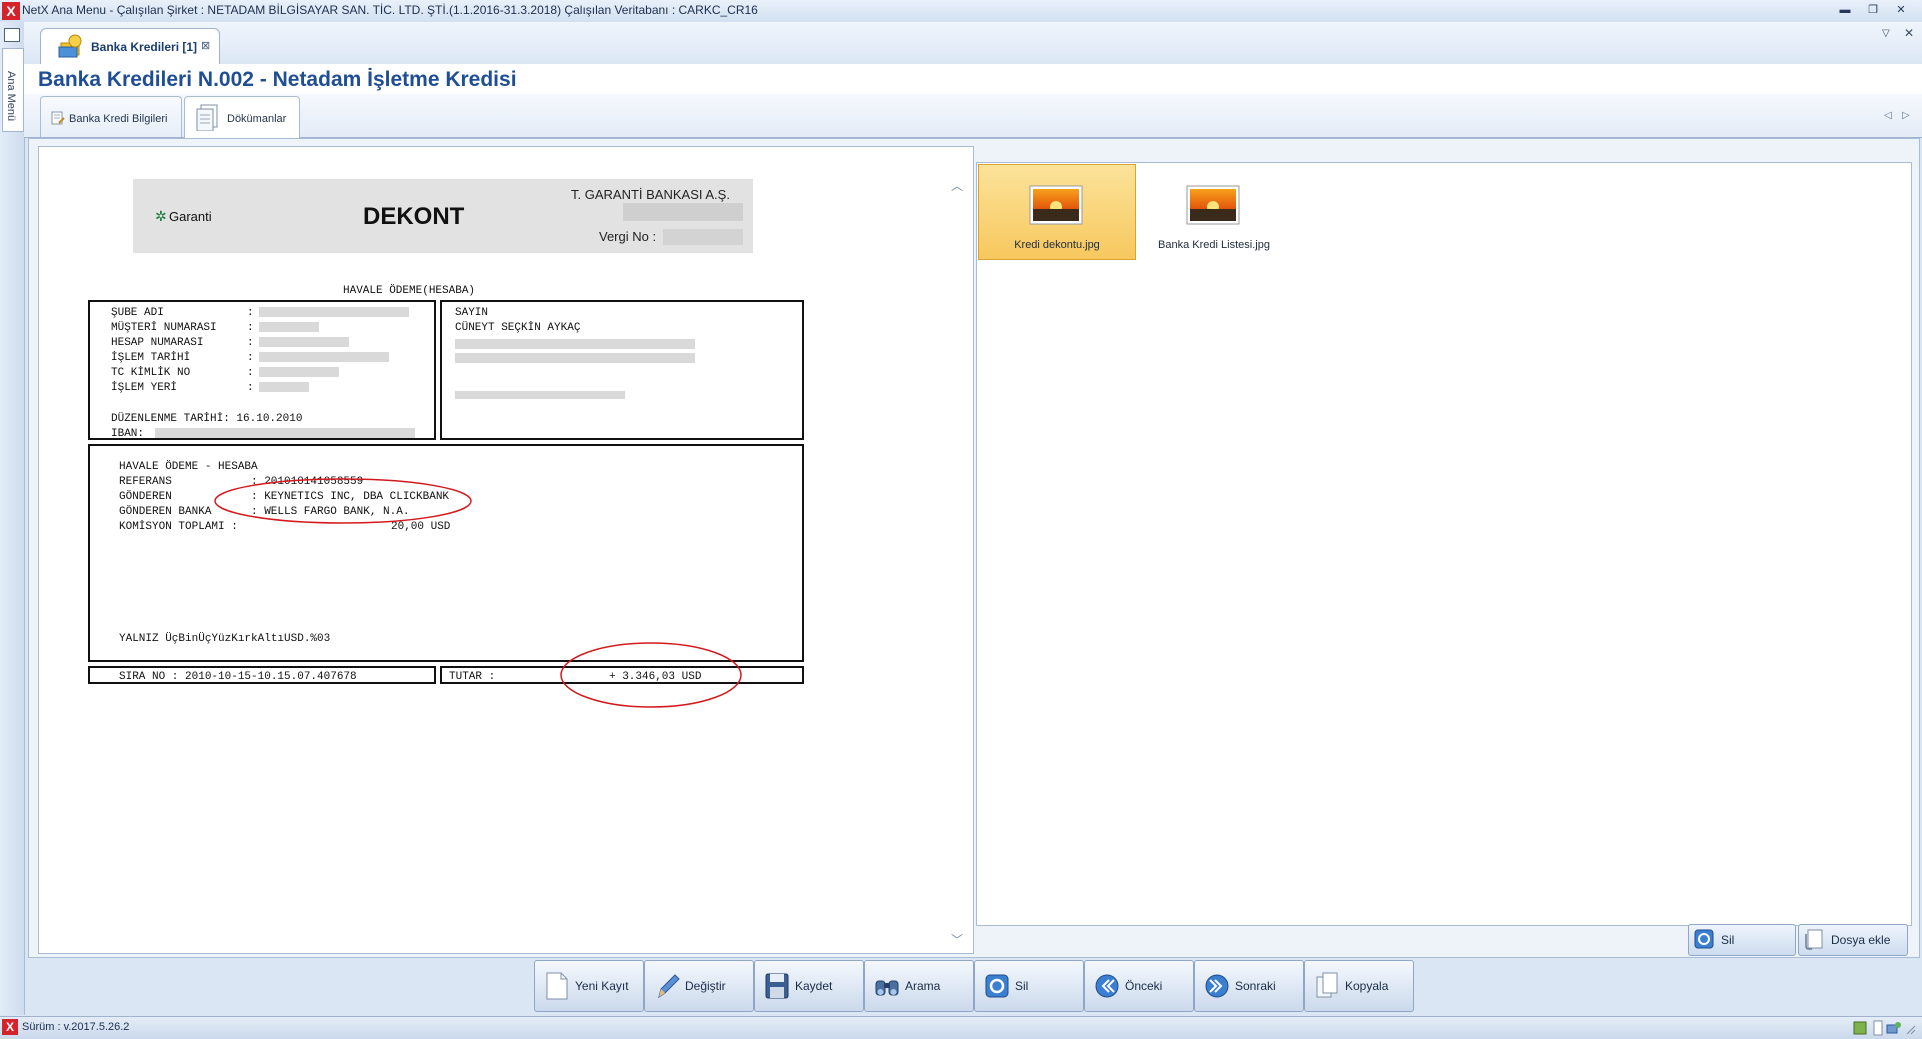 This screenshot has width=1922, height=1039. Describe the element at coordinates (165, 511) in the screenshot. I see `label-gonderen-banka: GÖNDEREN BANKA` at that location.